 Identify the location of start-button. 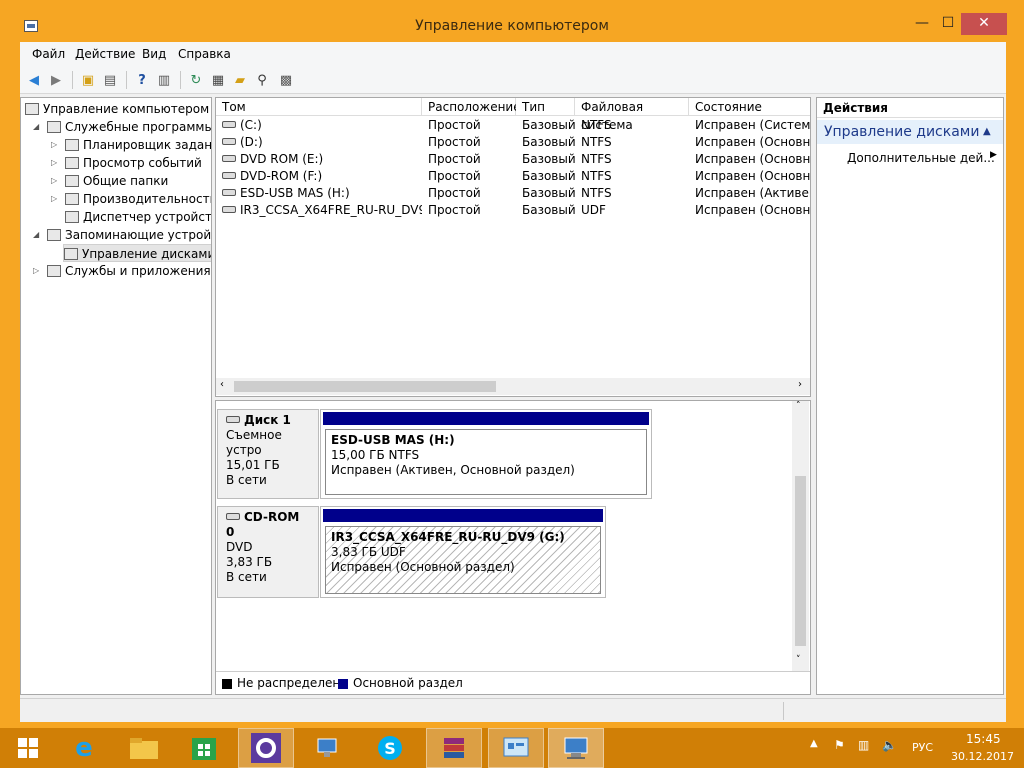
(28, 748).